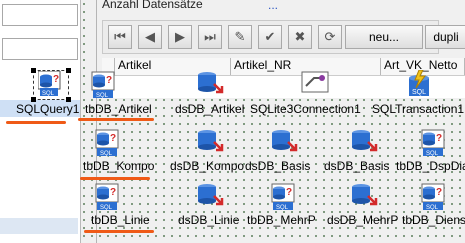  Describe the element at coordinates (330, 37) in the screenshot. I see `refresh-icon: ⟳` at that location.